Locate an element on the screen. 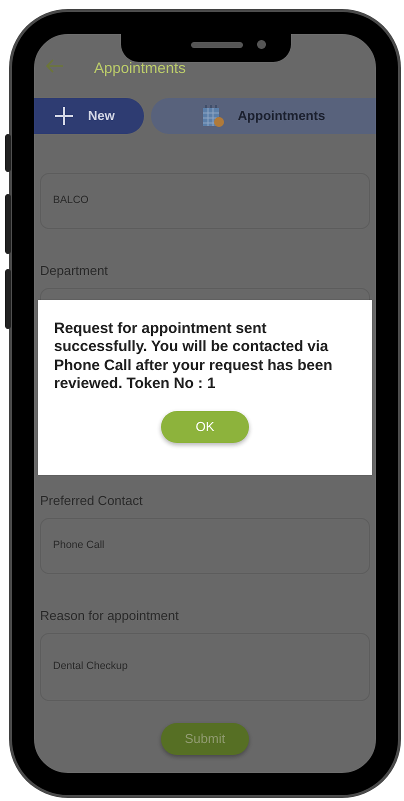 The height and width of the screenshot is (801, 404). submit-button: Submit is located at coordinates (205, 739).